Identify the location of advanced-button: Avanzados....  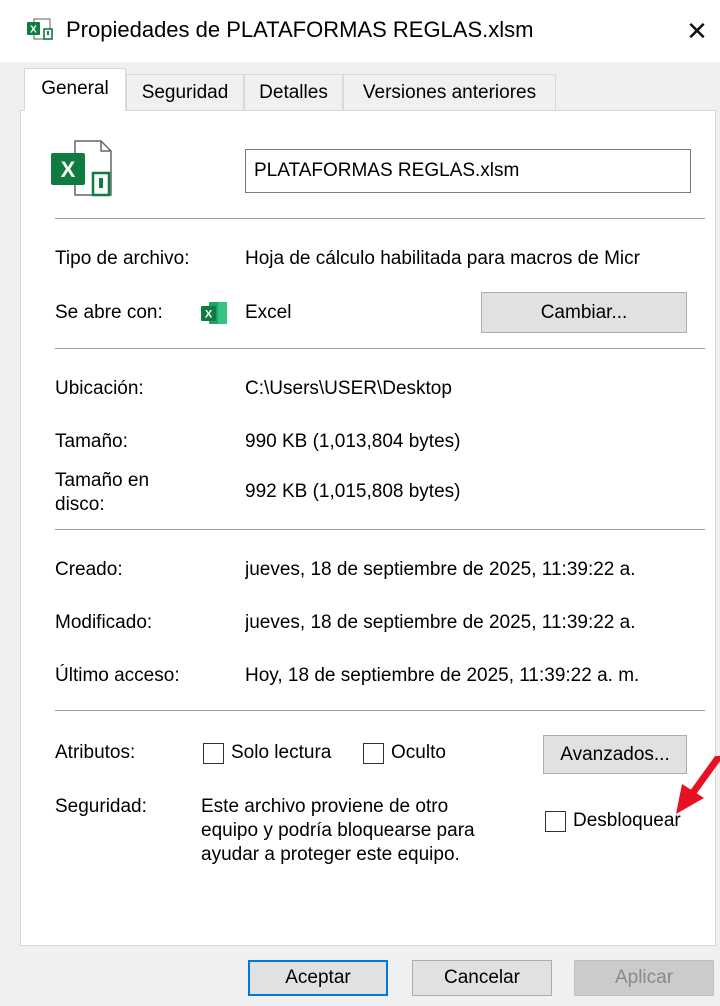
(615, 754).